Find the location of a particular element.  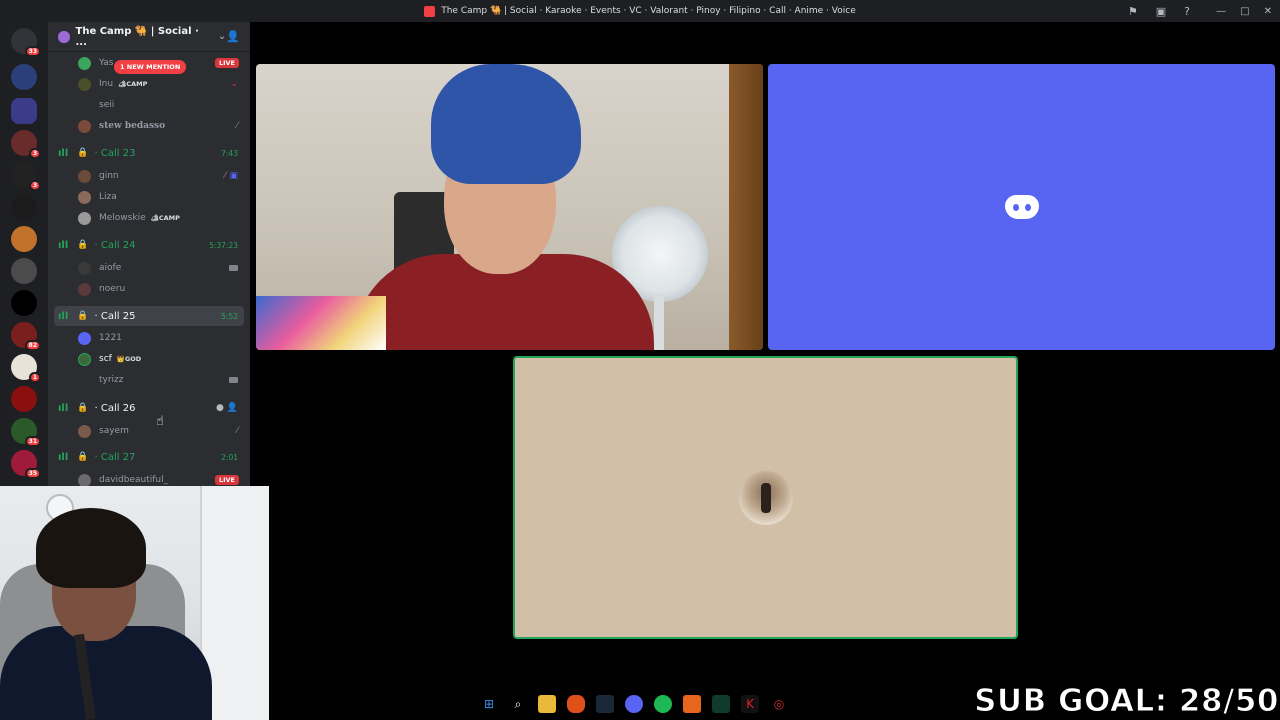

server-icon-sixtine: 3 is located at coordinates (26, 176).